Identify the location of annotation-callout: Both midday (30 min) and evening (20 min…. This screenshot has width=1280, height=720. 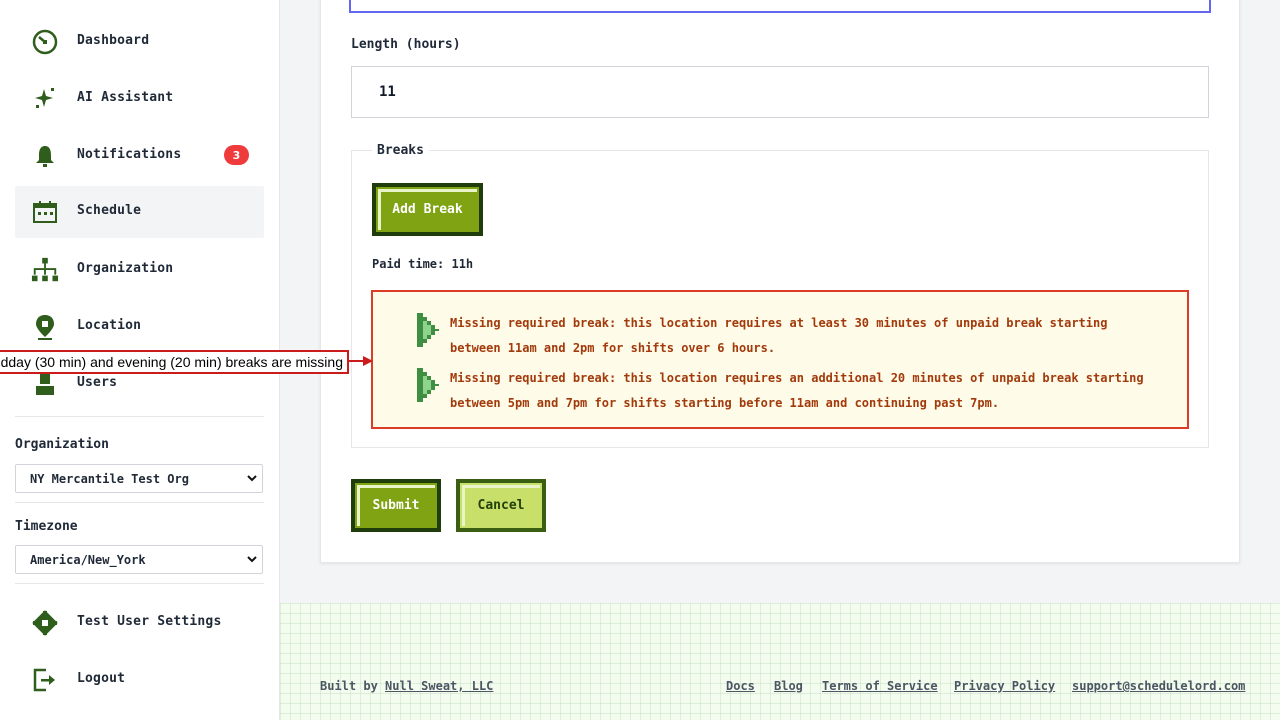
(174, 362).